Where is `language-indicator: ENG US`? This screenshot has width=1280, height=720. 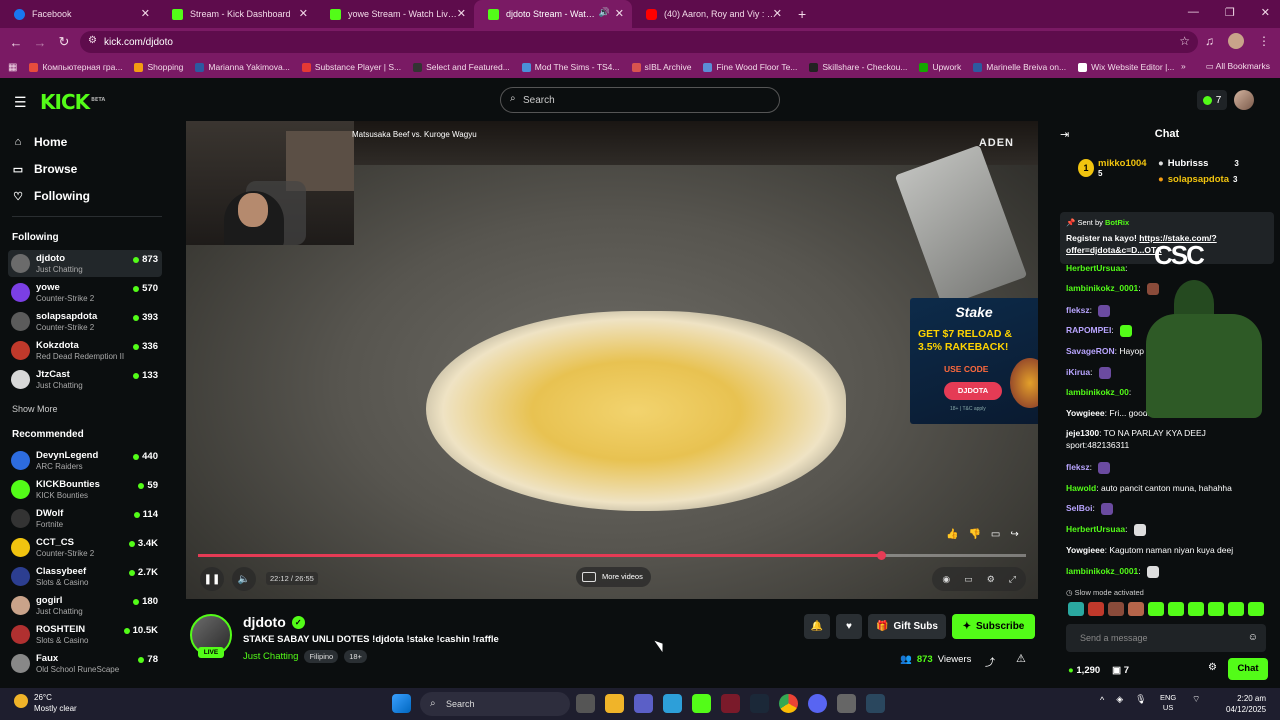
language-indicator: ENG US is located at coordinates (1168, 703).